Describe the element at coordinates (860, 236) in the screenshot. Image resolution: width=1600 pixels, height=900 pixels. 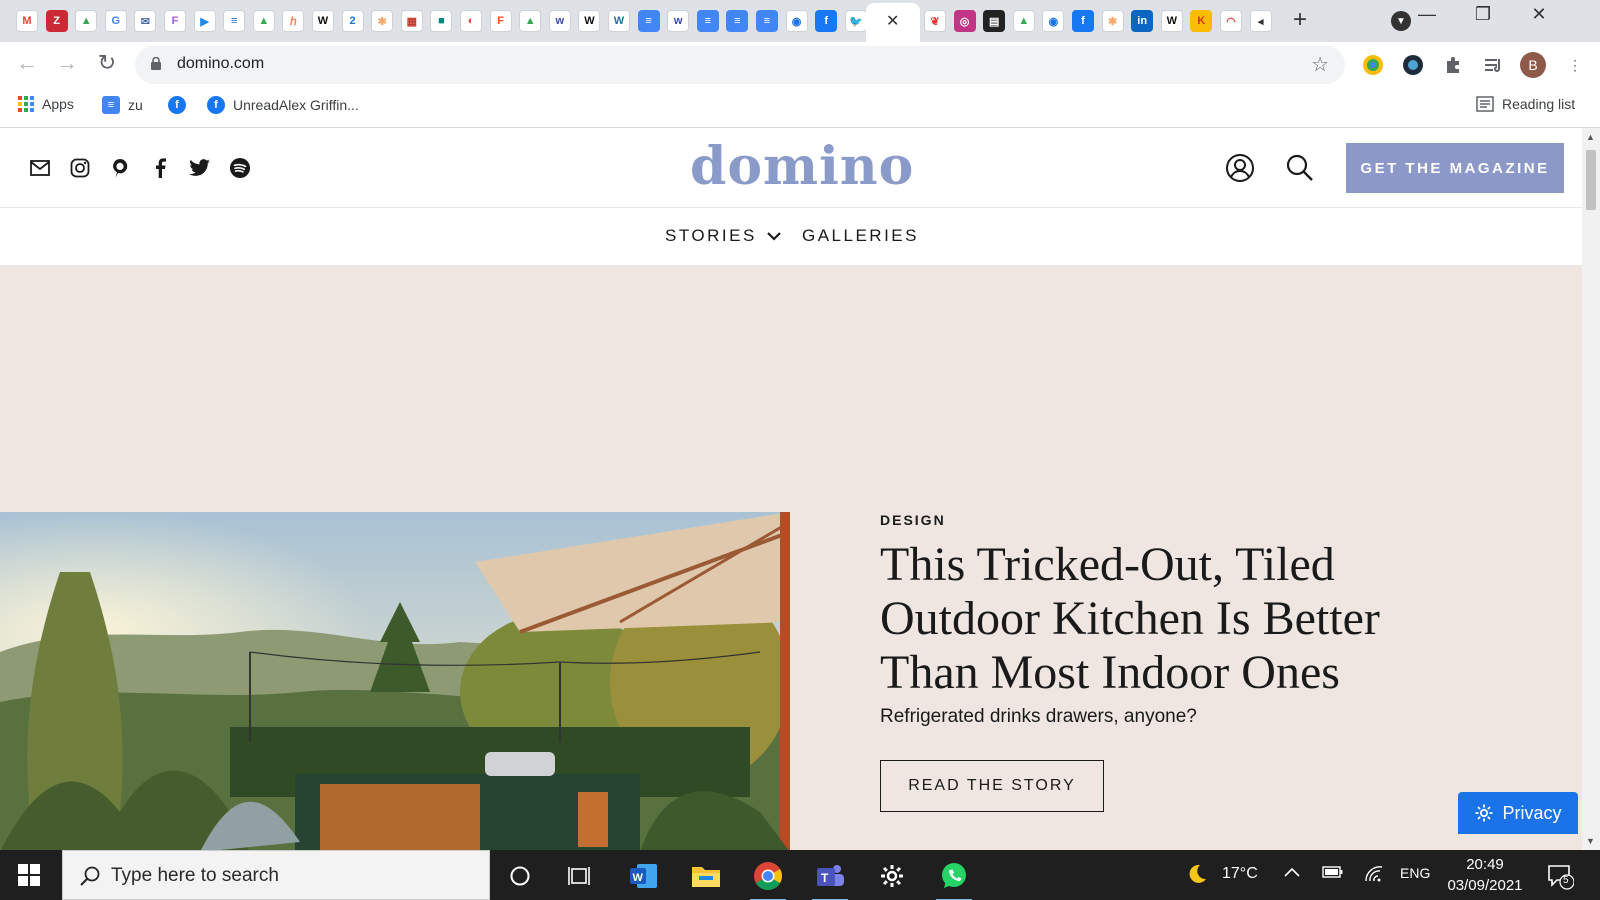
I see `nav-galleries: GALLERIES` at that location.